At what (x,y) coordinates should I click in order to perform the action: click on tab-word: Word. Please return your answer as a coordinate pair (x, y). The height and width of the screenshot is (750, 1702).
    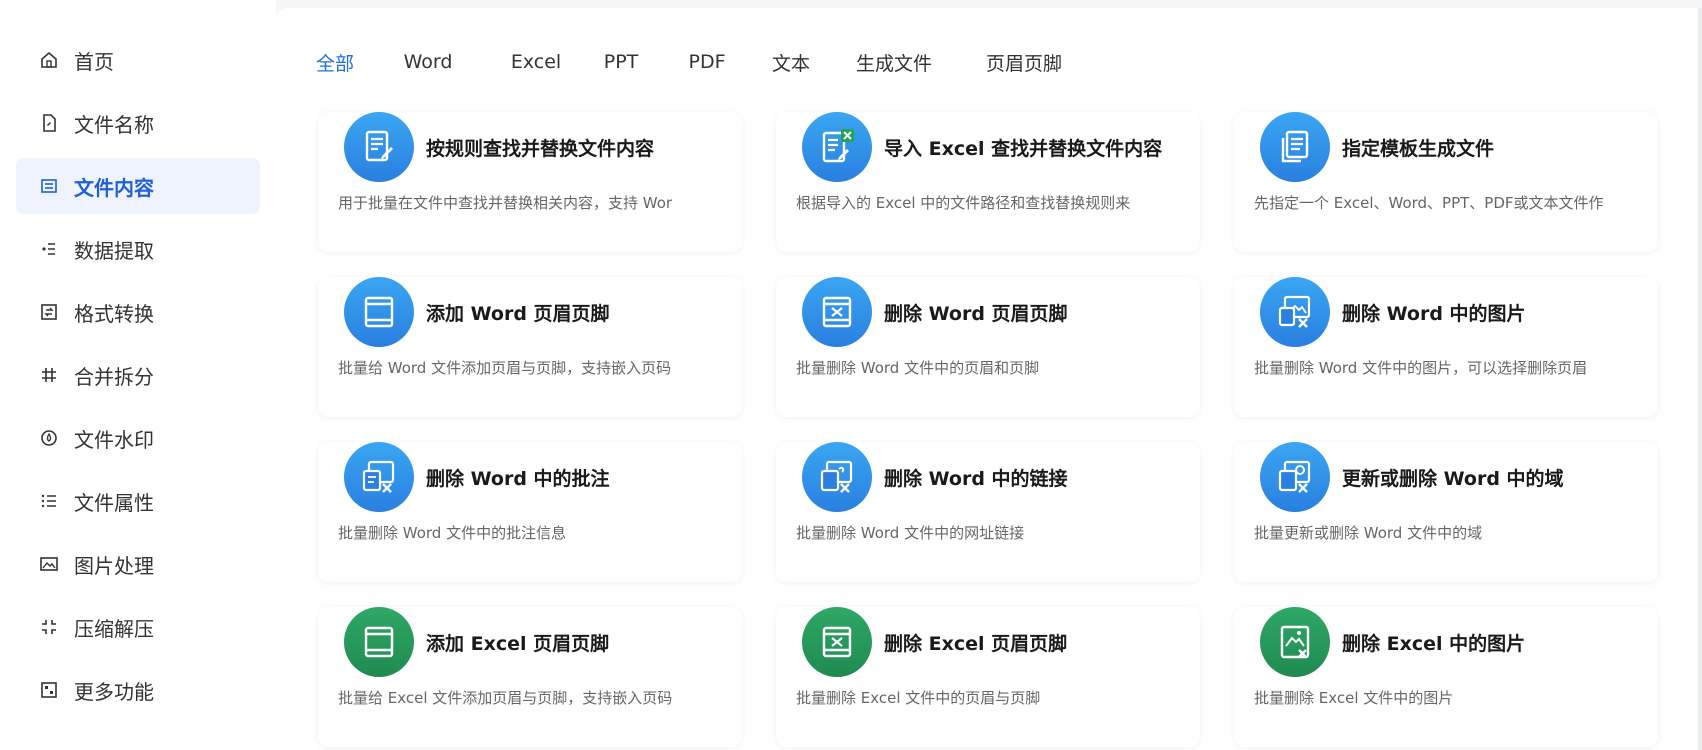
    Looking at the image, I should click on (428, 62).